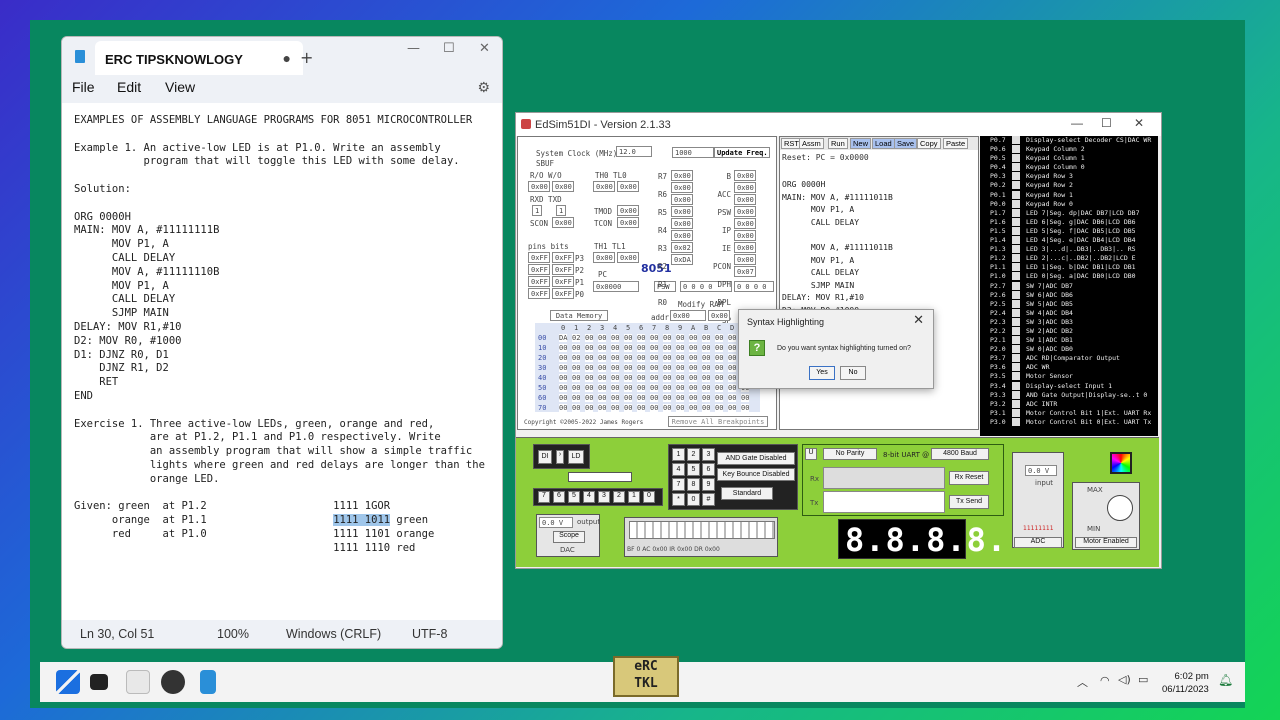 This screenshot has height=720, width=1280. I want to click on r1: 0x02, so click(682, 247).